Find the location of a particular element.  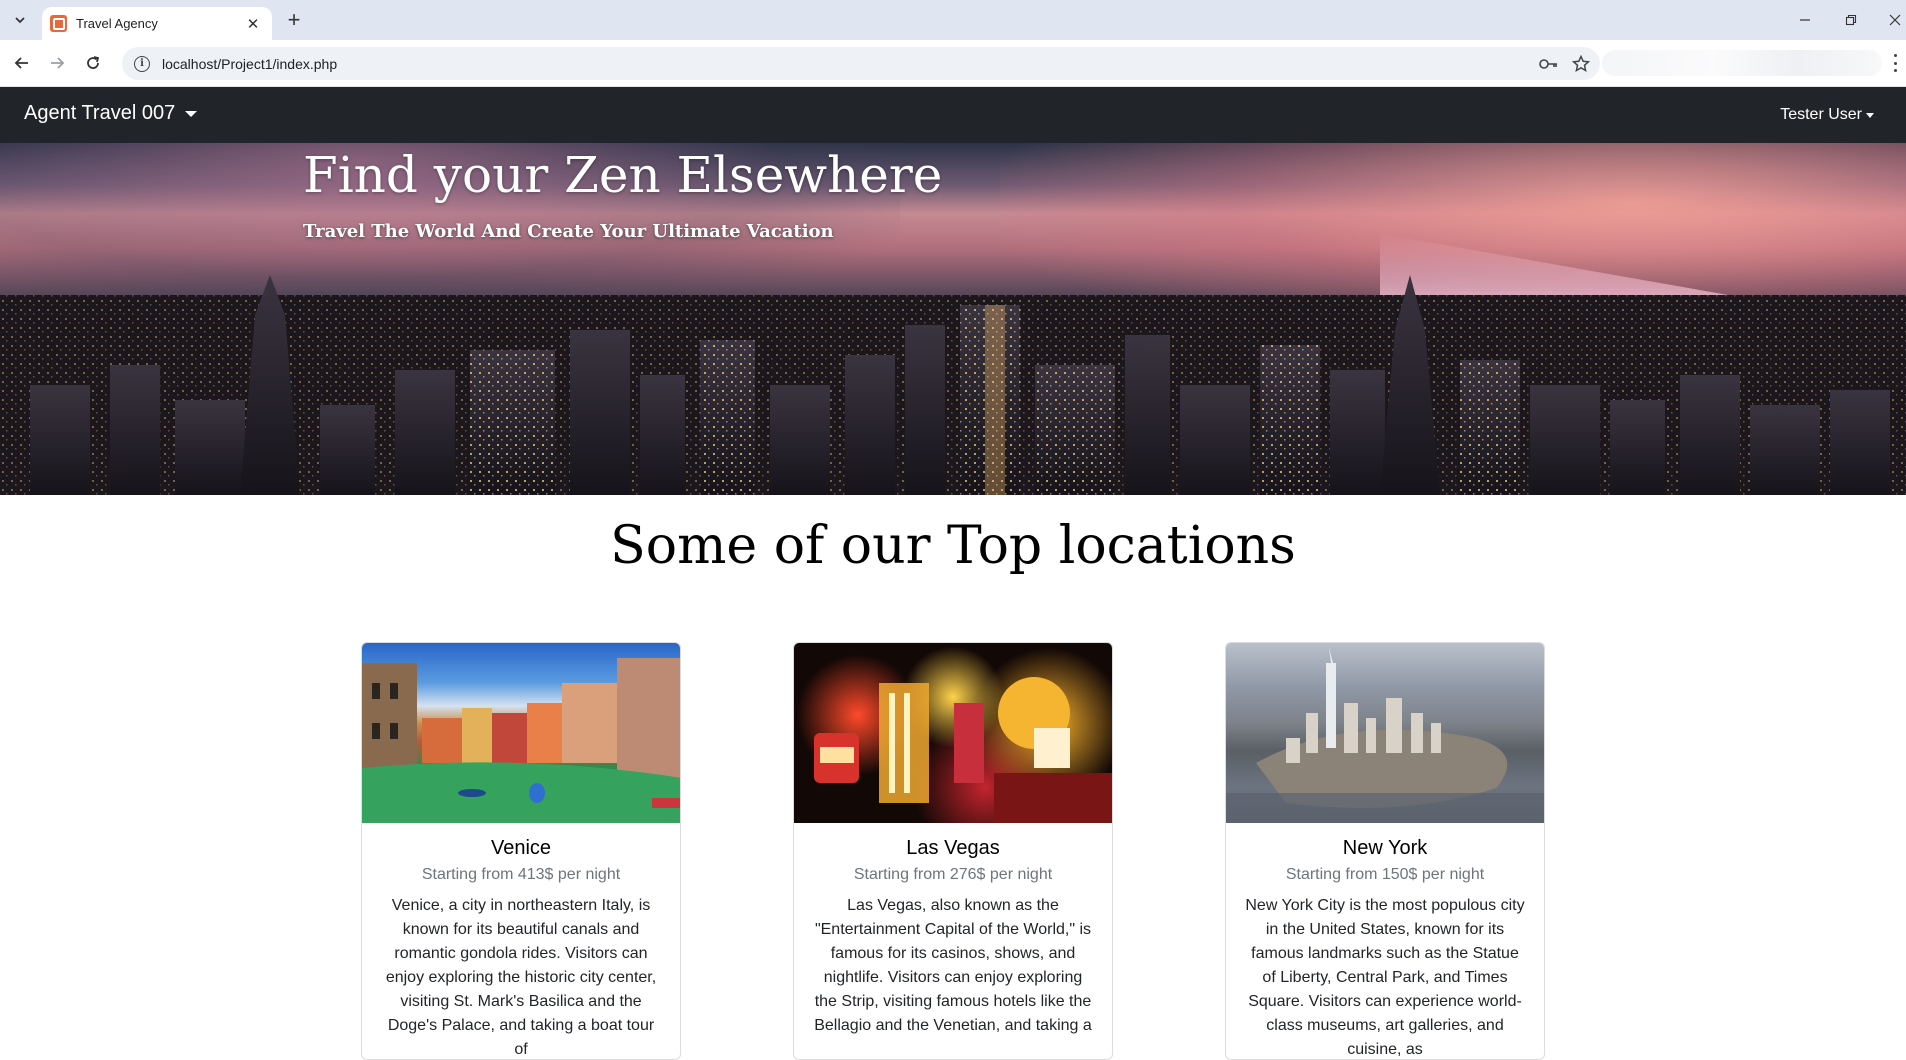

brand-dropdown: Agent Travel 007 is located at coordinates (111, 113).